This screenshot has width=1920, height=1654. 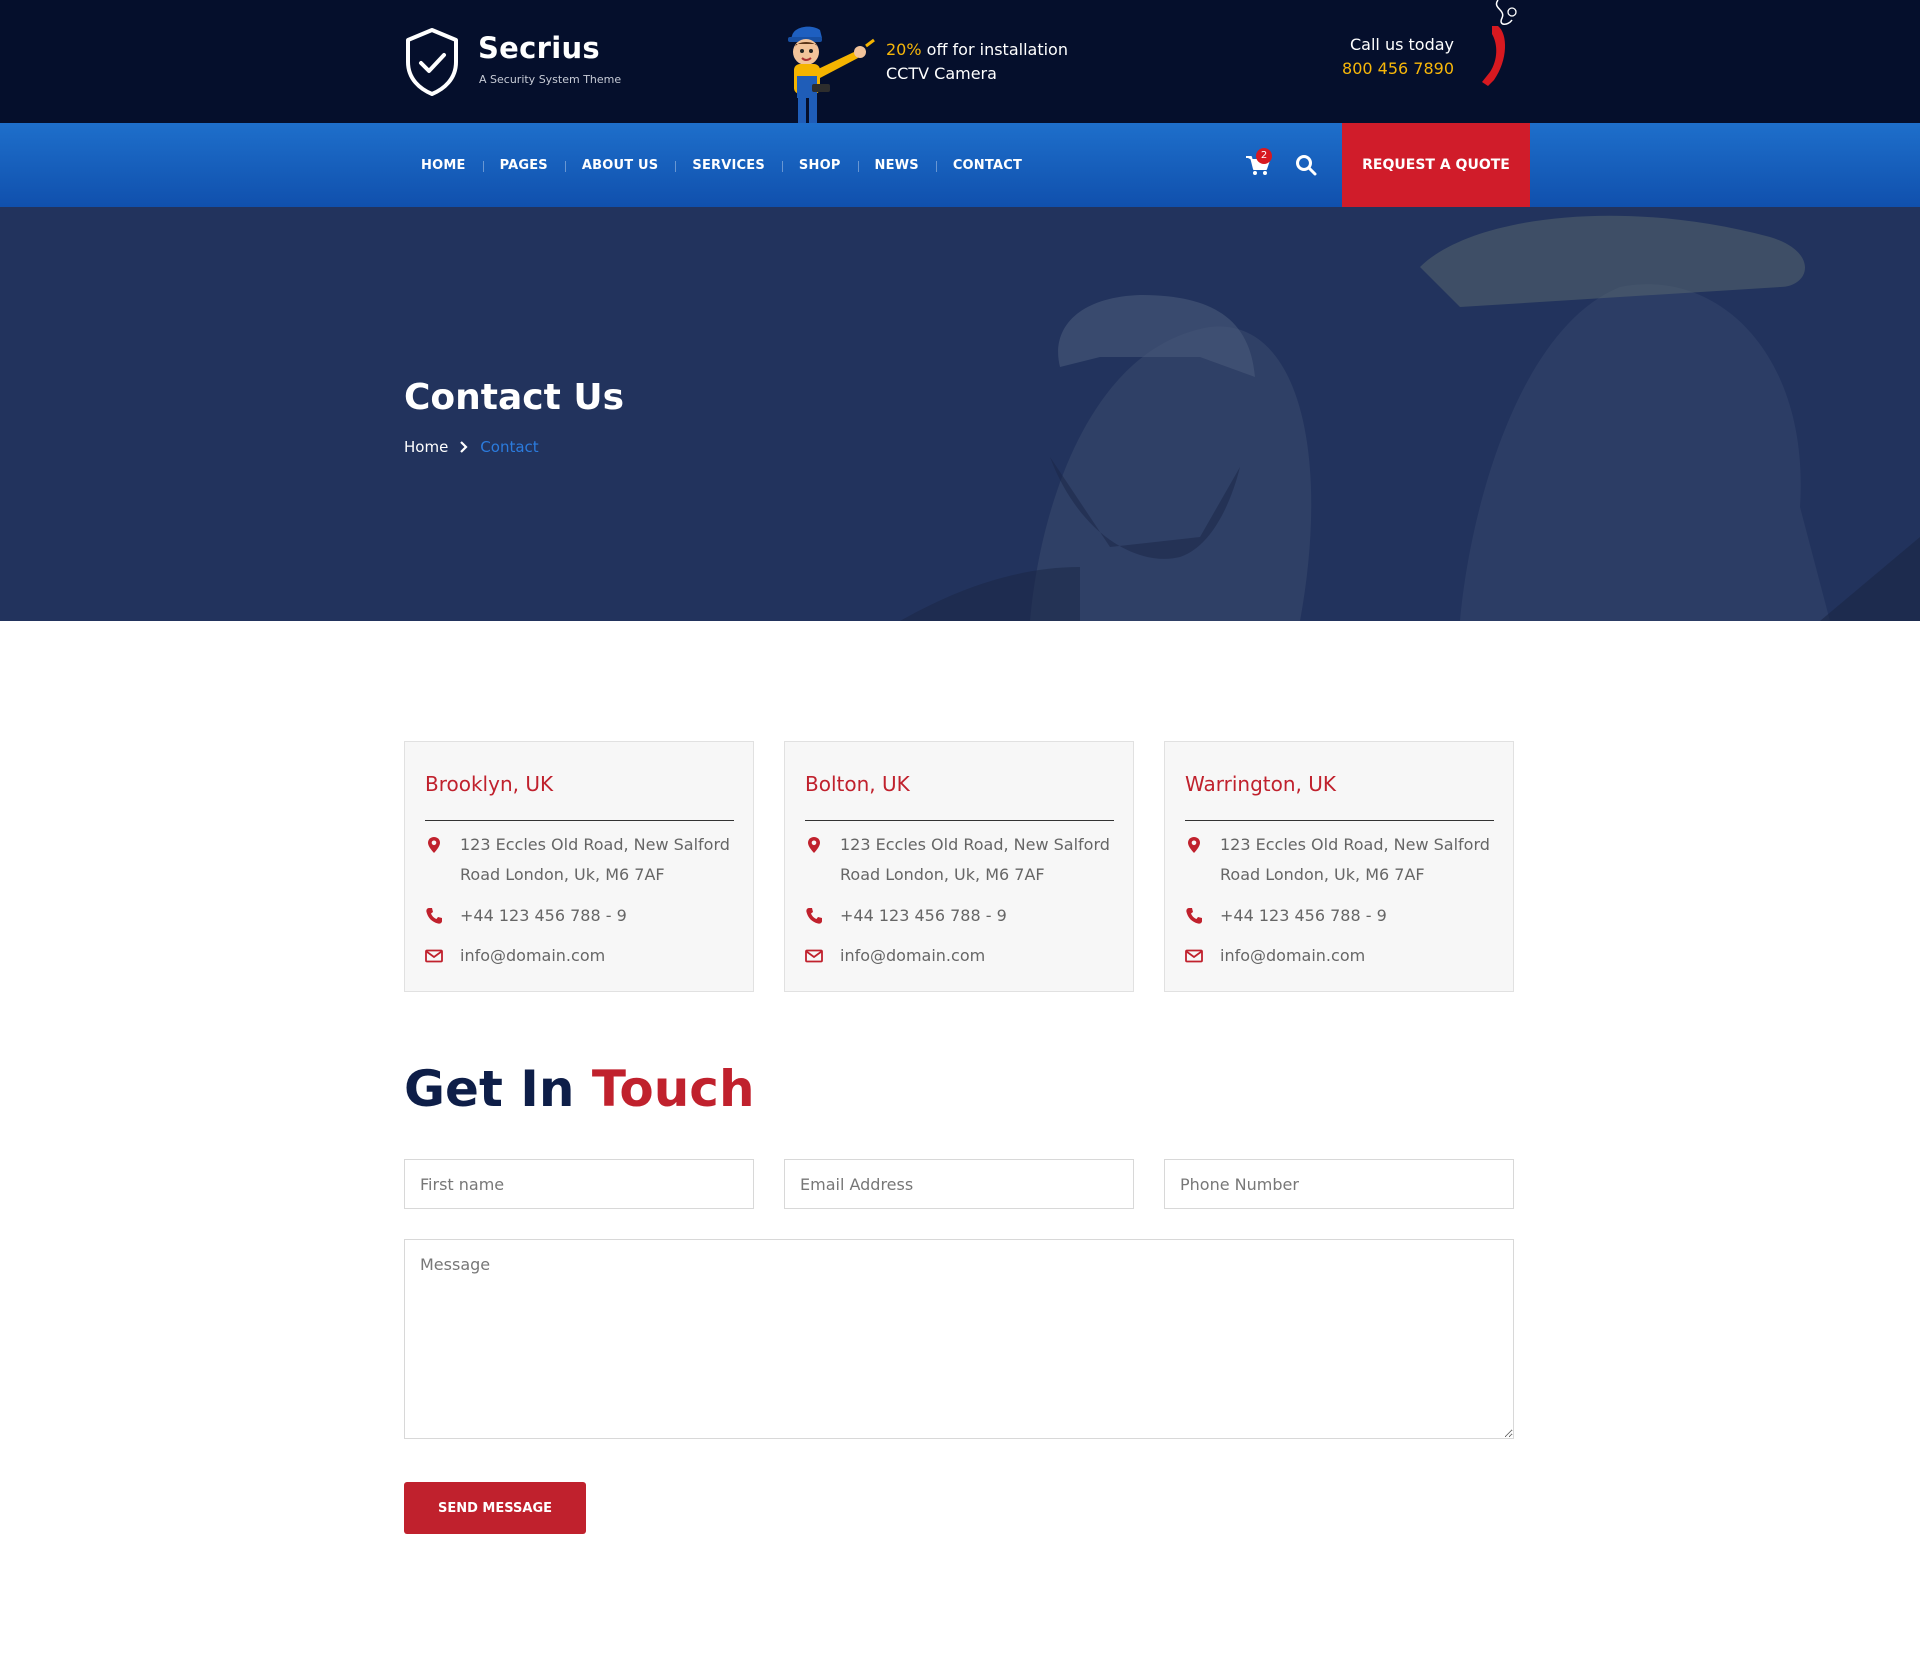 What do you see at coordinates (495, 1508) in the screenshot?
I see `send-message-button: SEND MESSAGE` at bounding box center [495, 1508].